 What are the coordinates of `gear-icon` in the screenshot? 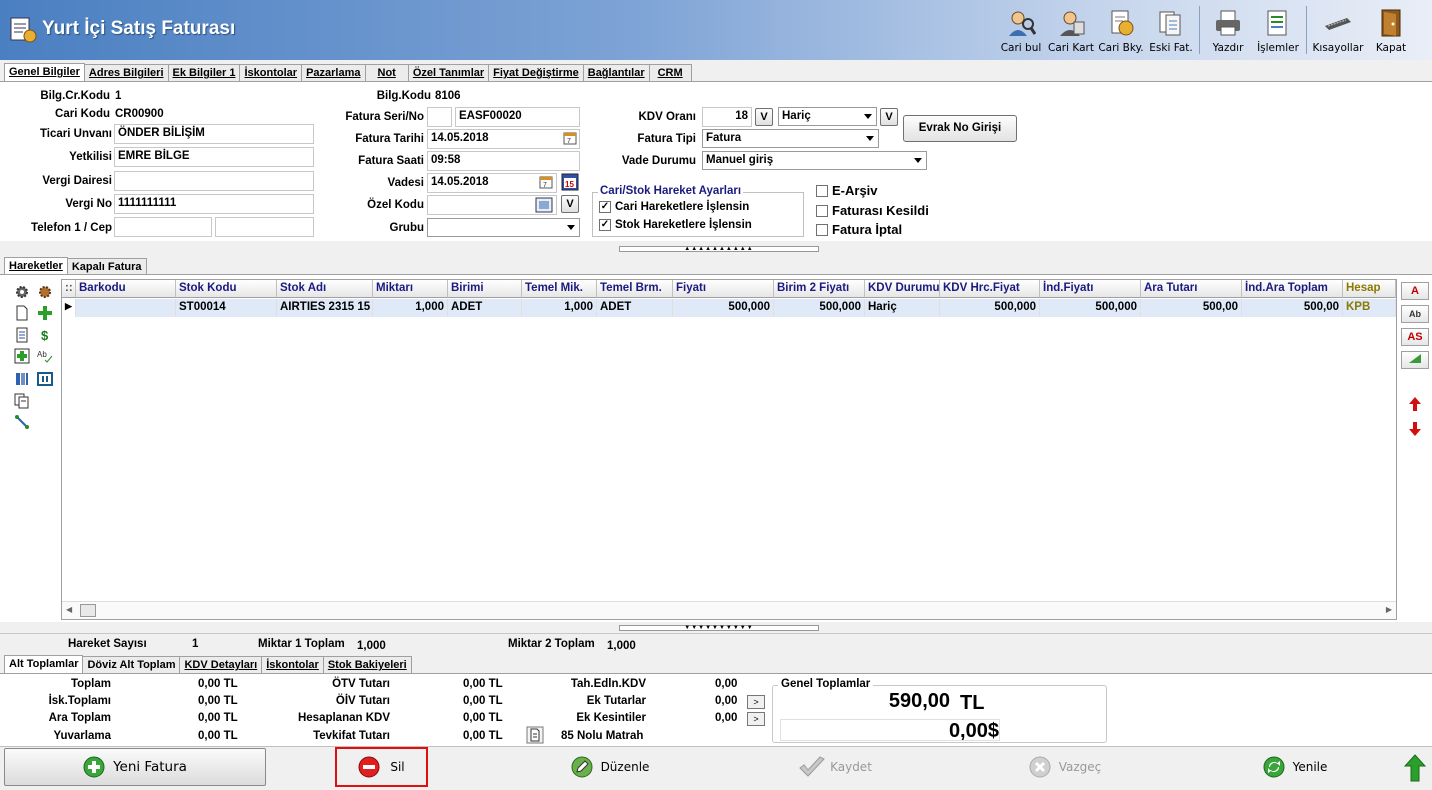 It's located at (22, 292).